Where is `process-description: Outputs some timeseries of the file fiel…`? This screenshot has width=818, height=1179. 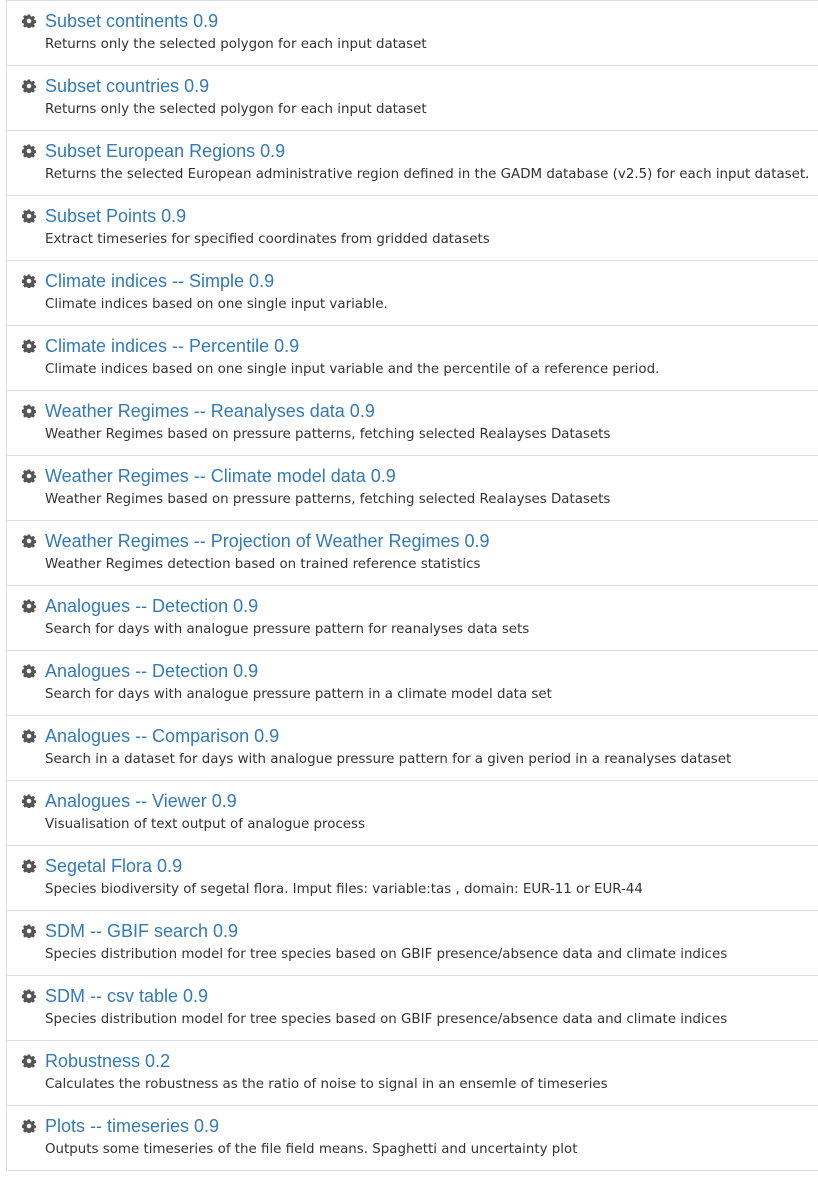 process-description: Outputs some timeseries of the file fiel… is located at coordinates (311, 1149).